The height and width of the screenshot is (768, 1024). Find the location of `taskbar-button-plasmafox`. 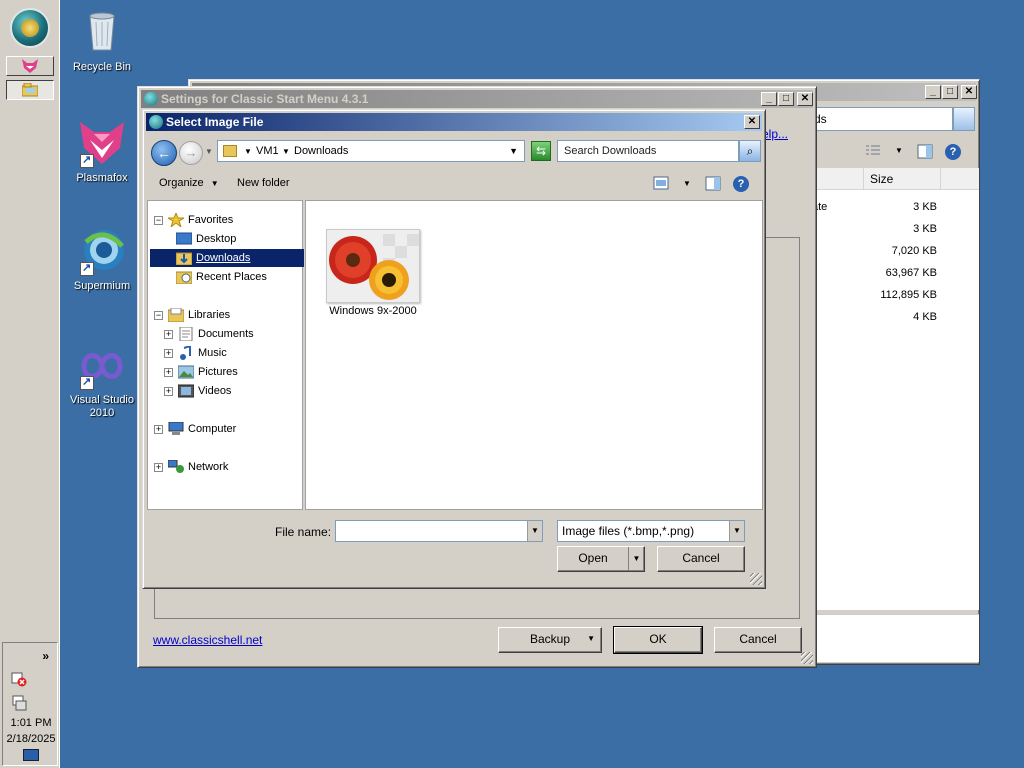

taskbar-button-plasmafox is located at coordinates (30, 66).